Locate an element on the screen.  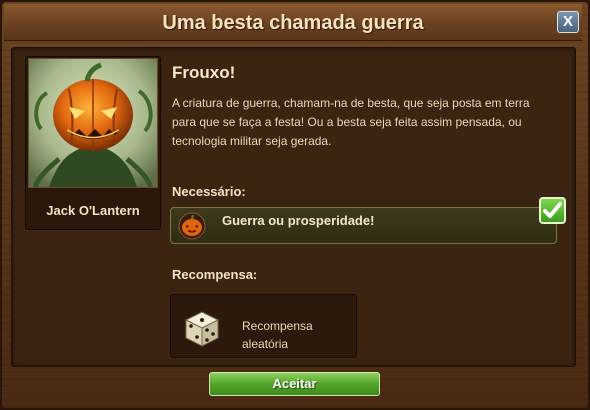
close-button: X is located at coordinates (568, 22).